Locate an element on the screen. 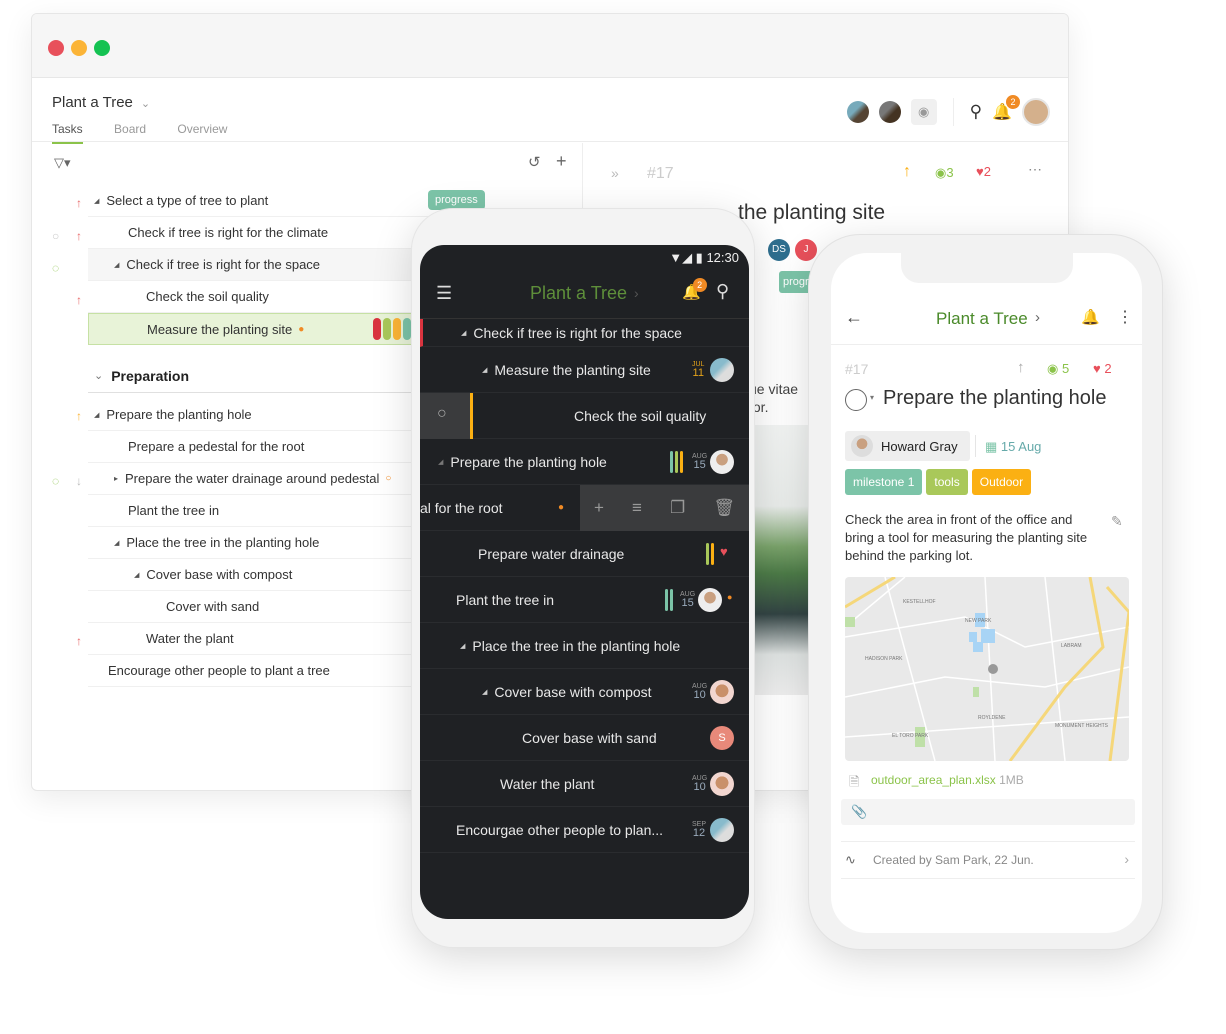 The image size is (1226, 1034). menu-icon: ☰ is located at coordinates (444, 293).